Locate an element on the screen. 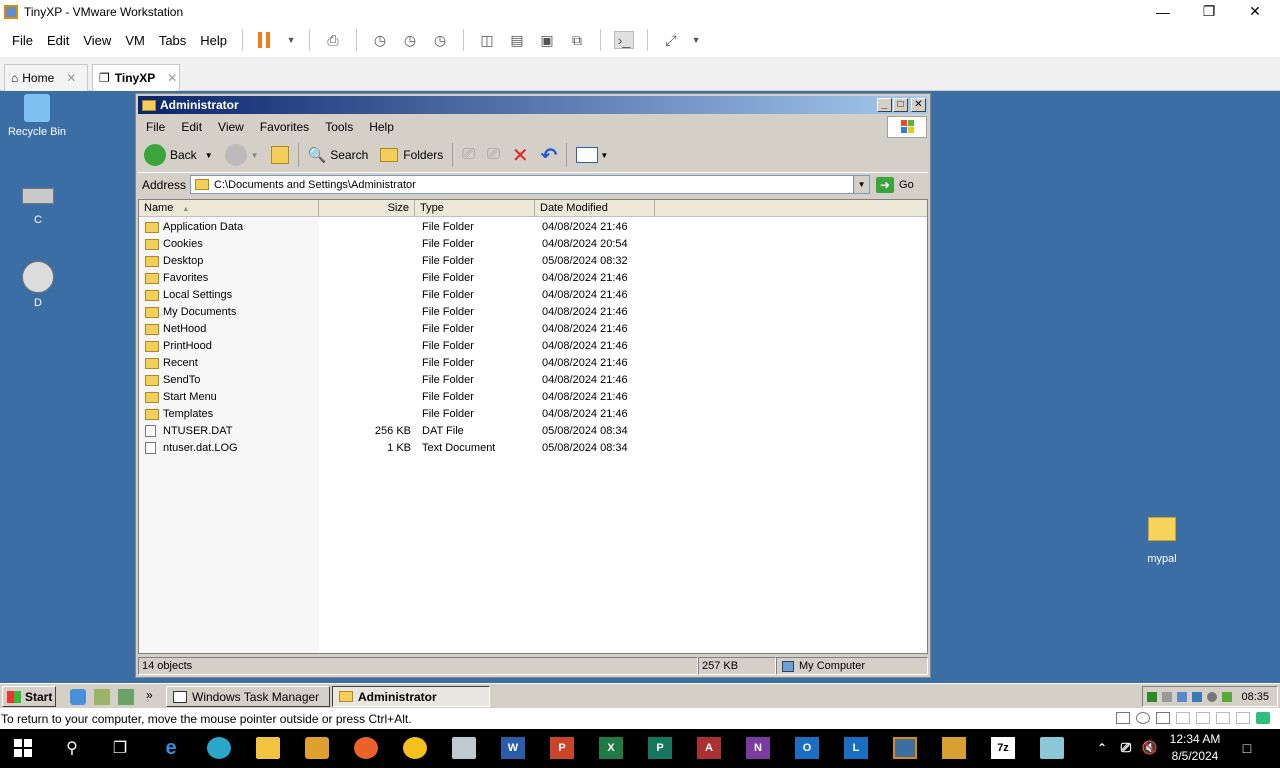  sound-device-icon is located at coordinates (1203, 718).